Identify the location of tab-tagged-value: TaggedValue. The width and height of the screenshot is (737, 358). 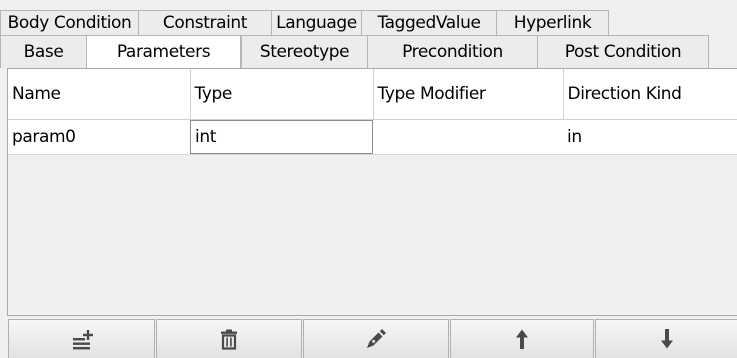
(428, 22).